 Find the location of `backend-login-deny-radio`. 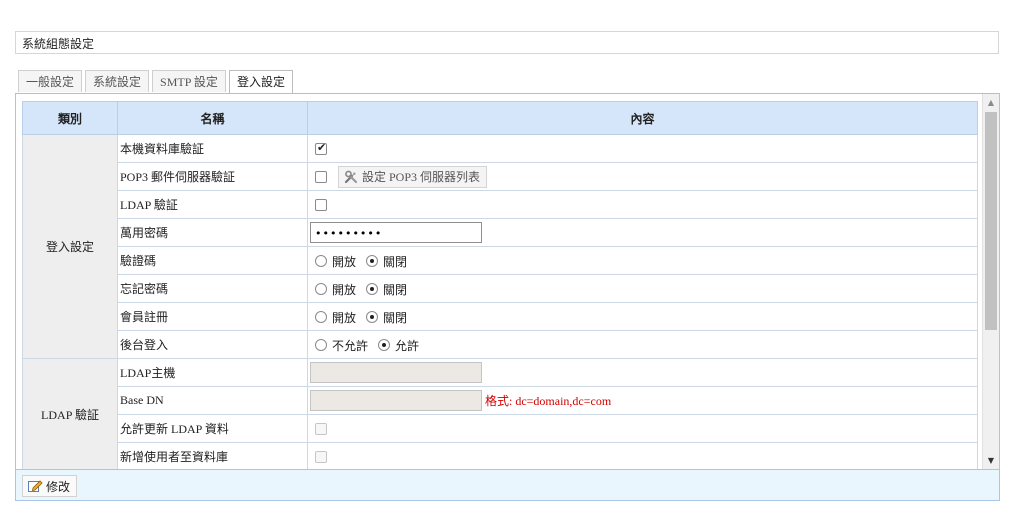

backend-login-deny-radio is located at coordinates (321, 344).